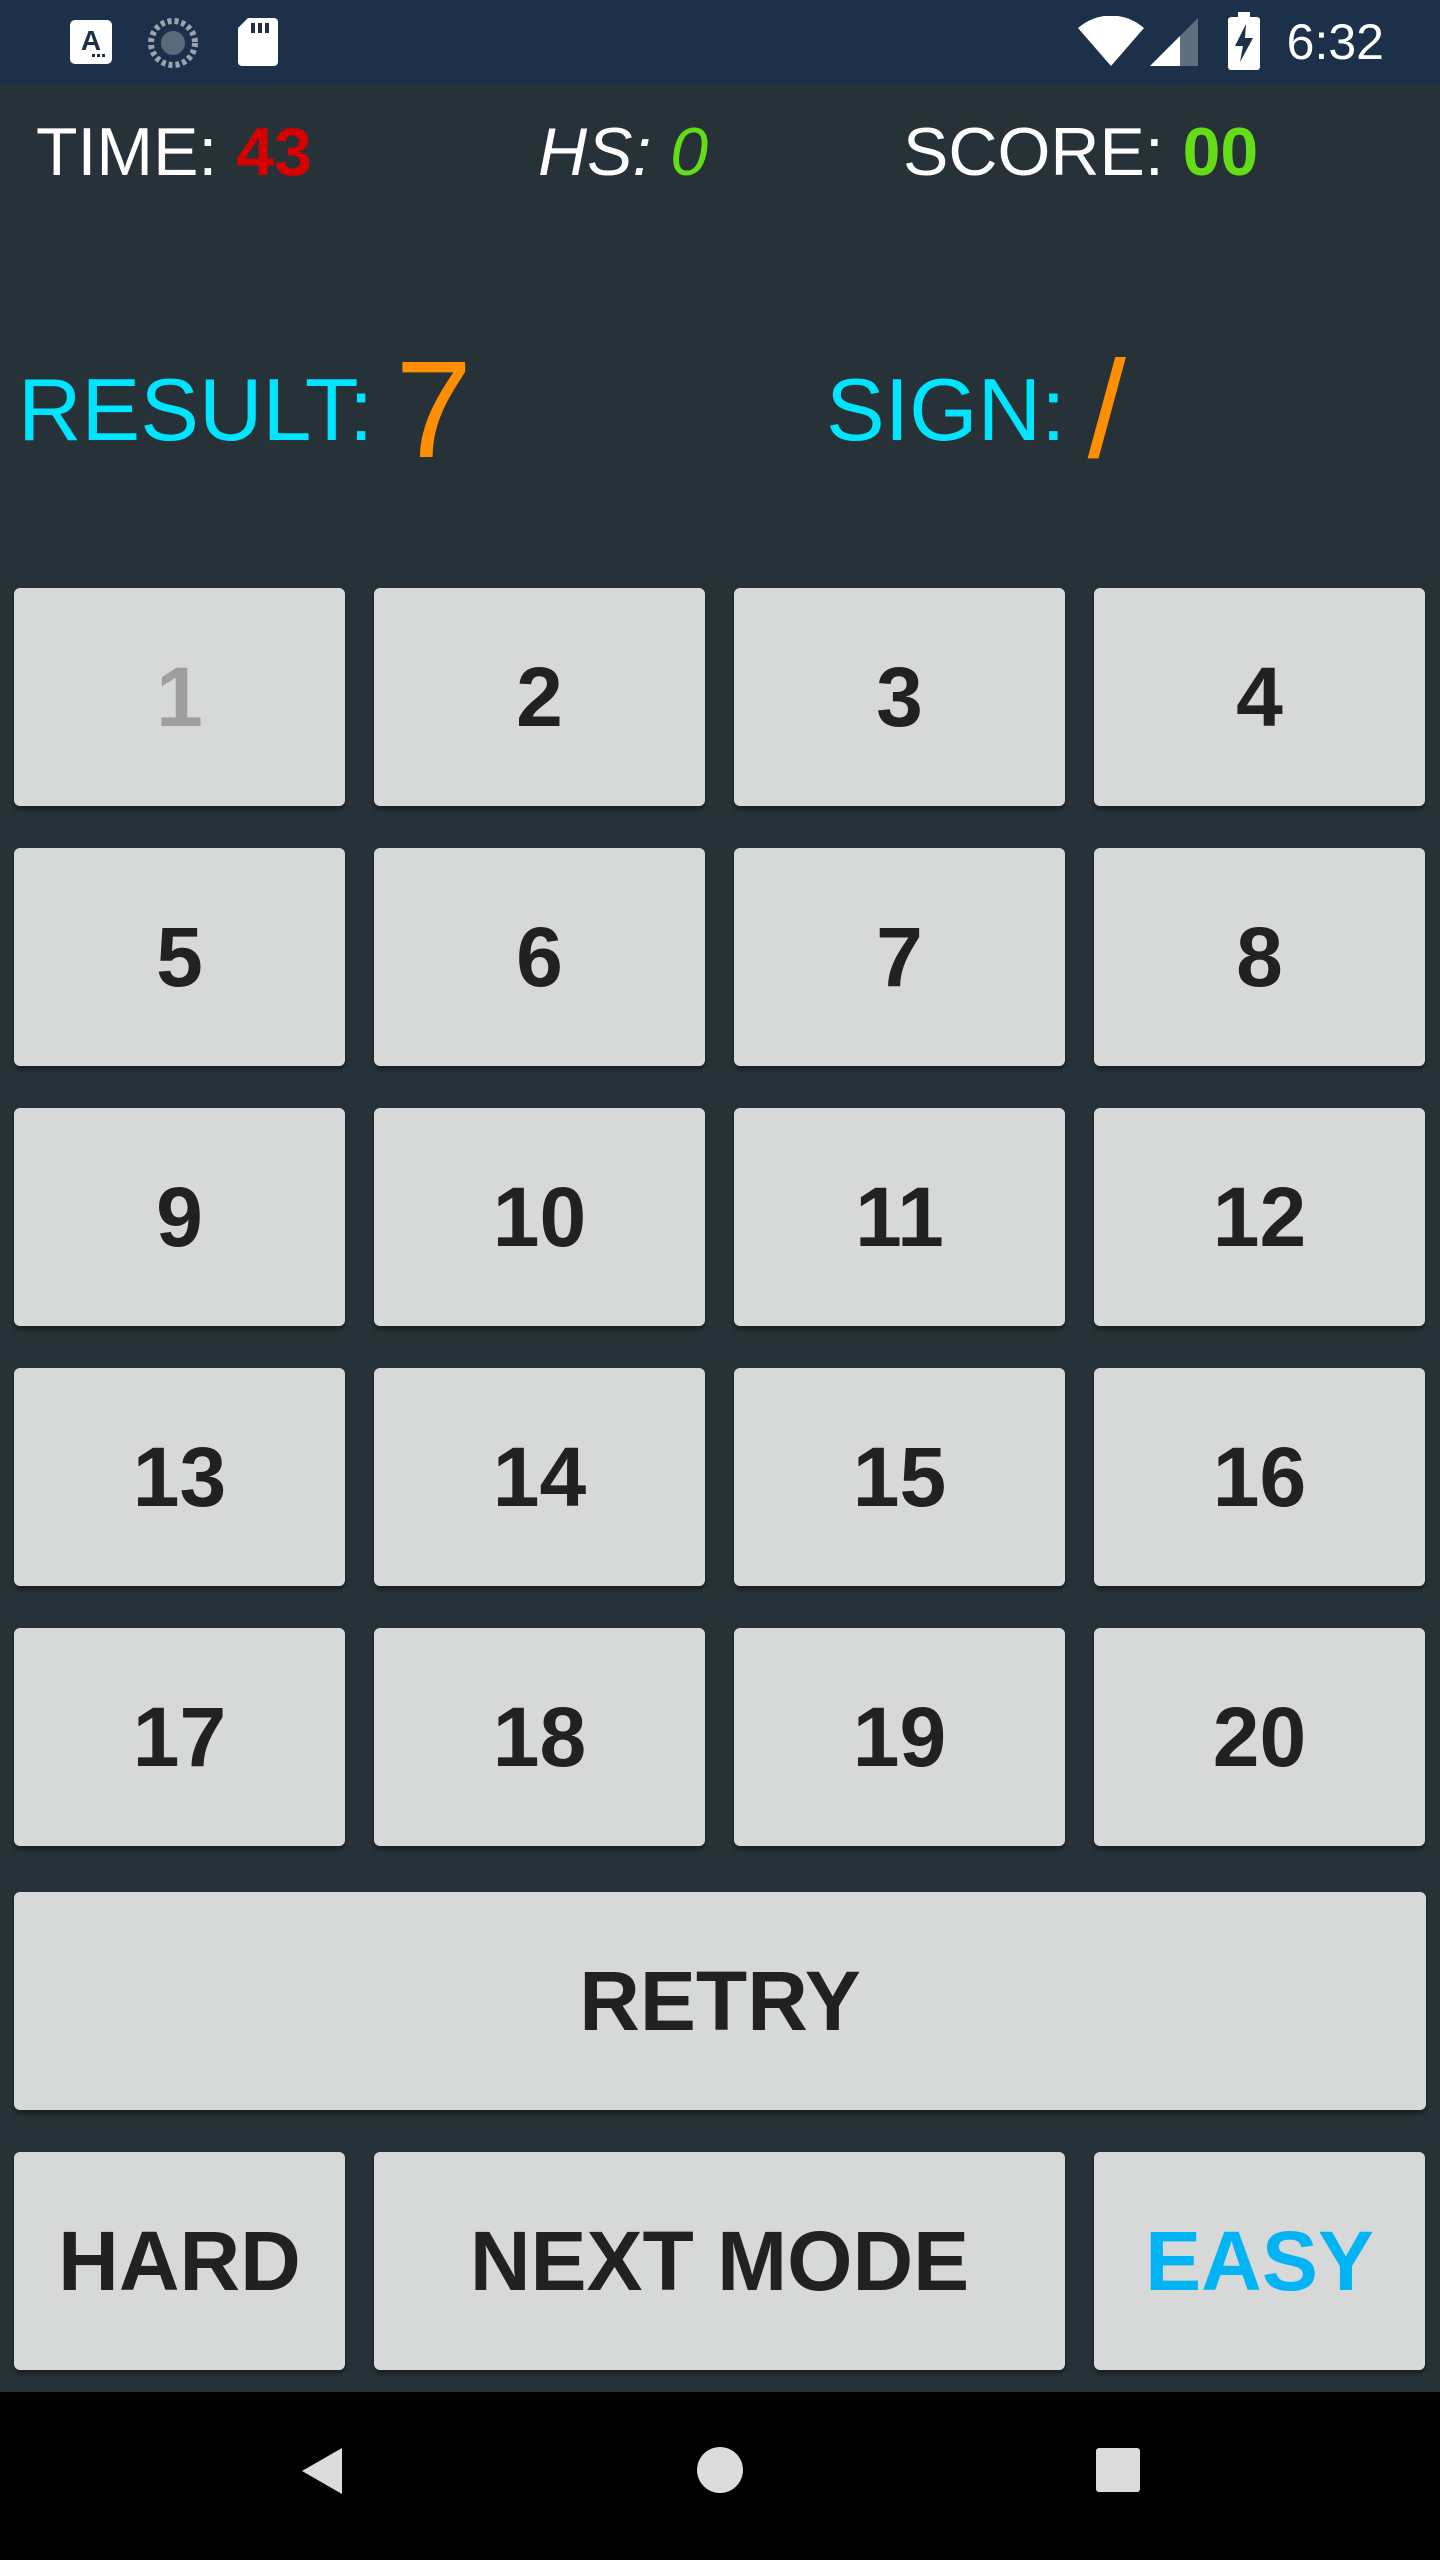  What do you see at coordinates (539, 1737) in the screenshot?
I see `number-key: 18` at bounding box center [539, 1737].